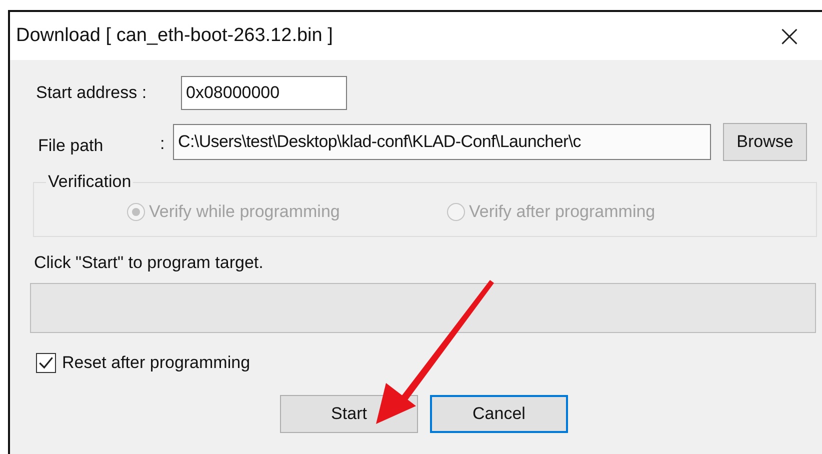 The width and height of the screenshot is (822, 454). What do you see at coordinates (244, 212) in the screenshot?
I see `radio-label: Verify while programming` at bounding box center [244, 212].